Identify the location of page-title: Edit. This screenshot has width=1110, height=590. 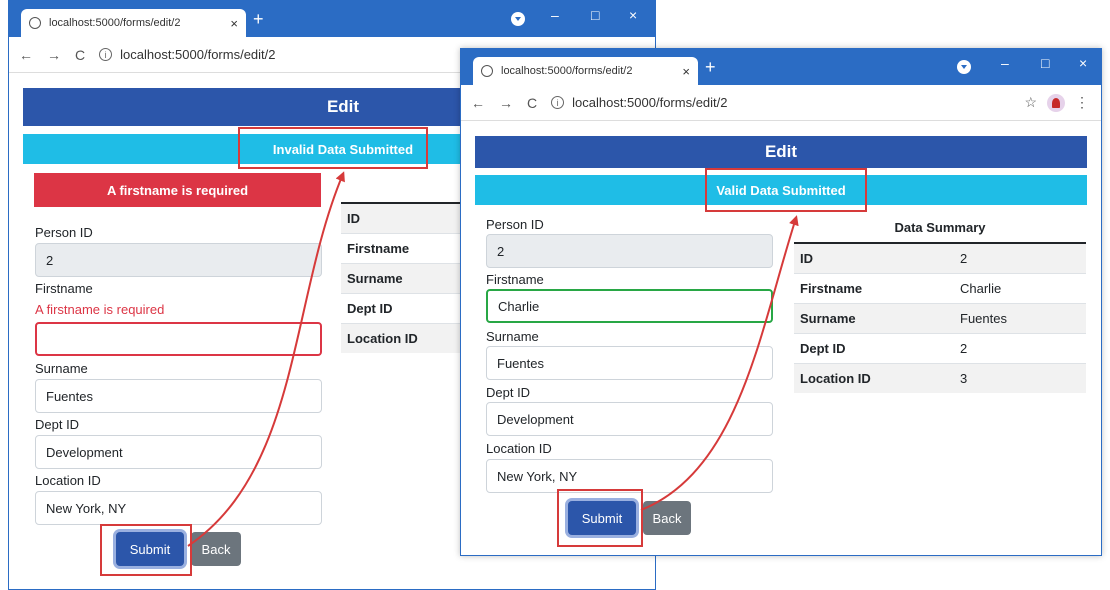
(781, 152).